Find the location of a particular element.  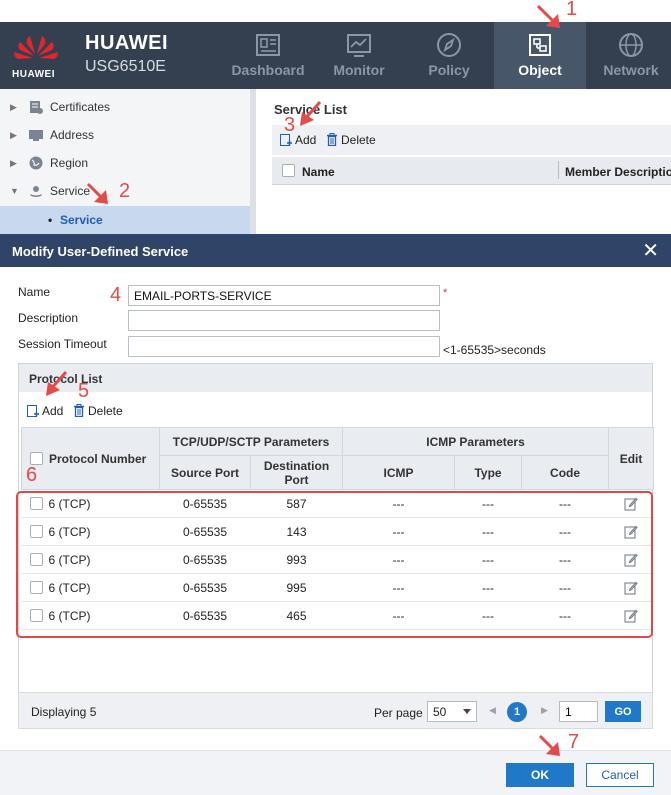

service-list-toolbar: Add Delete is located at coordinates (471, 140).